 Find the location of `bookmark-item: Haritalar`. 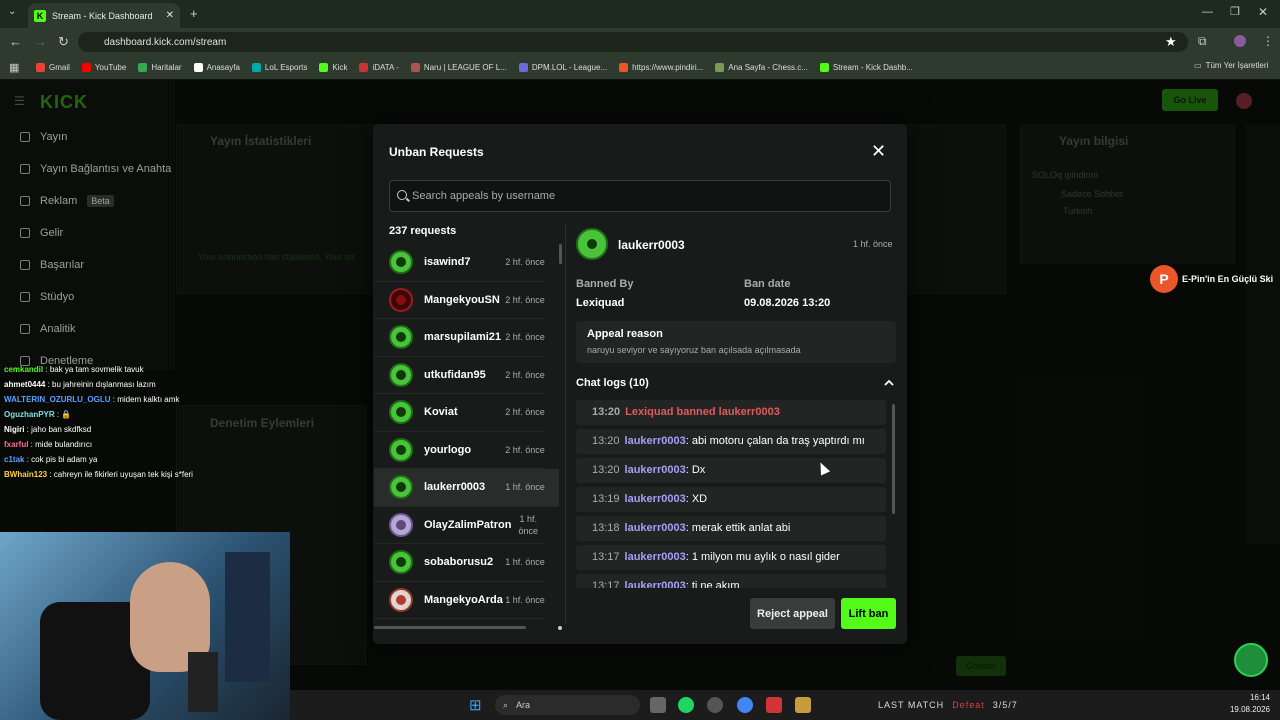

bookmark-item: Haritalar is located at coordinates (160, 67).